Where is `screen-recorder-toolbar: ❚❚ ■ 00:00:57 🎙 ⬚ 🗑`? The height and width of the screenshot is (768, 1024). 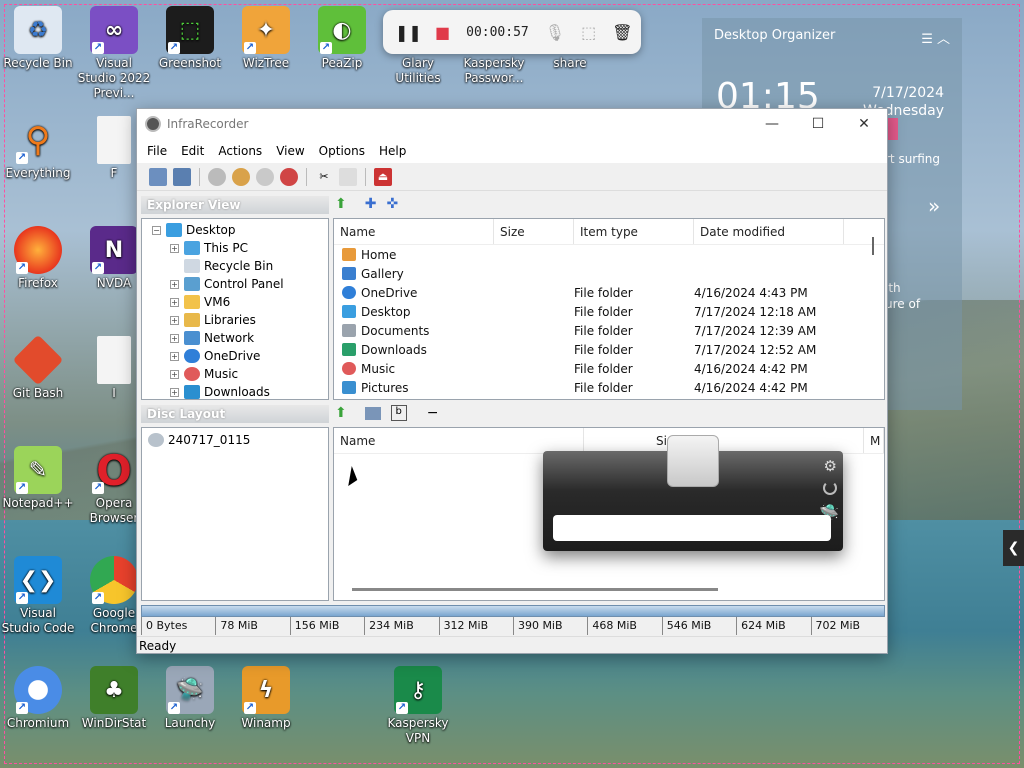 screen-recorder-toolbar: ❚❚ ■ 00:00:57 🎙 ⬚ 🗑 is located at coordinates (512, 32).